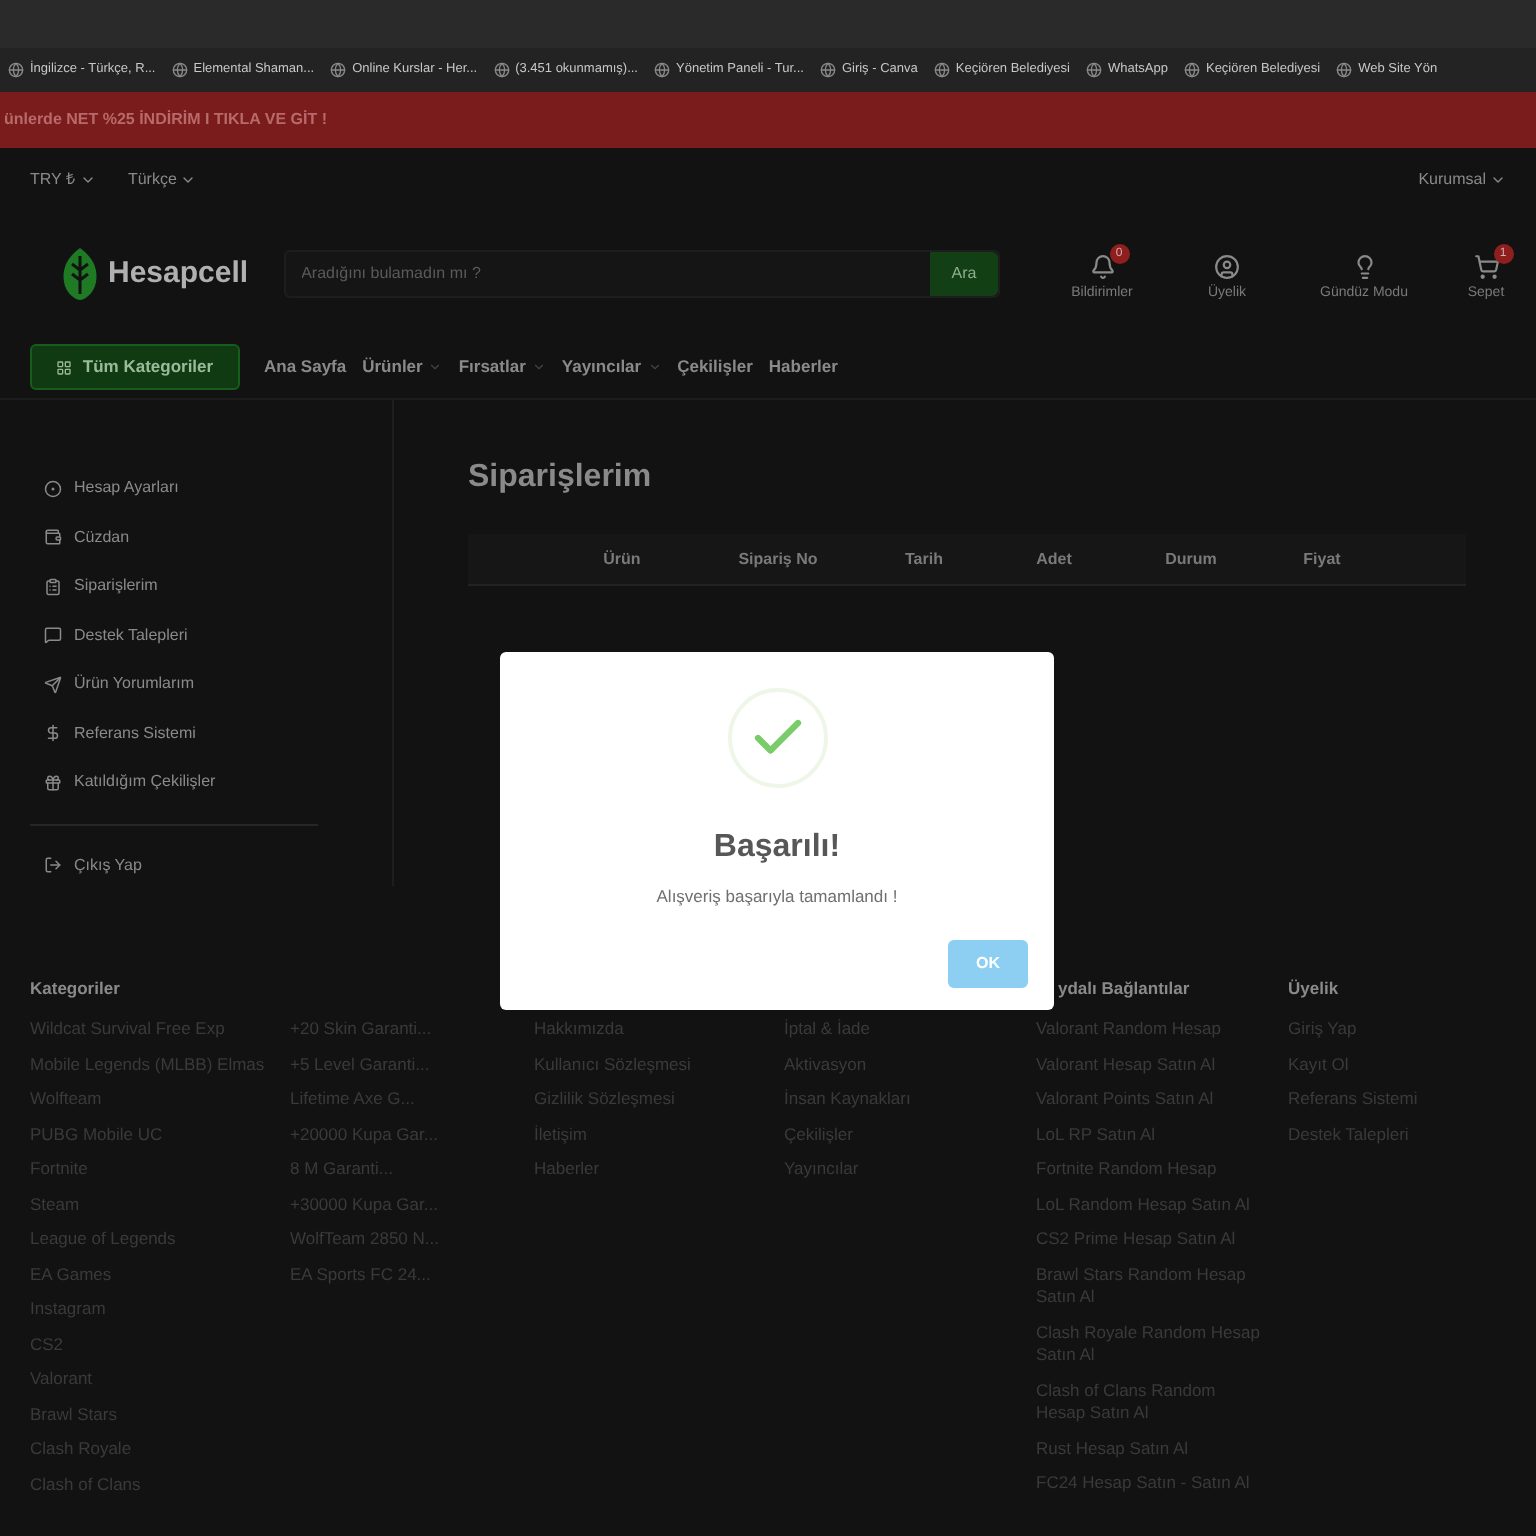 This screenshot has width=1536, height=1536. Describe the element at coordinates (130, 782) in the screenshot. I see `sidebar-item: Katıldığım Çekilişler` at that location.